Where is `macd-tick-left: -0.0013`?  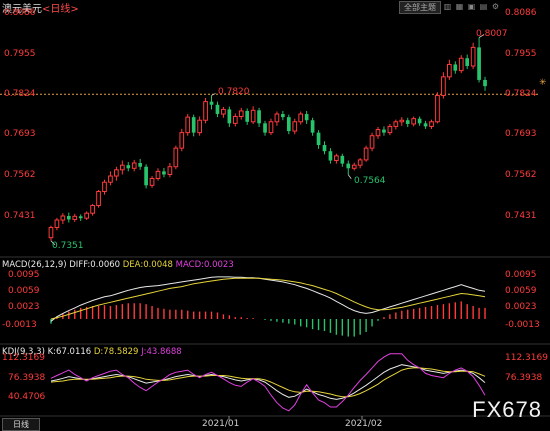 macd-tick-left: -0.0013 is located at coordinates (19, 325).